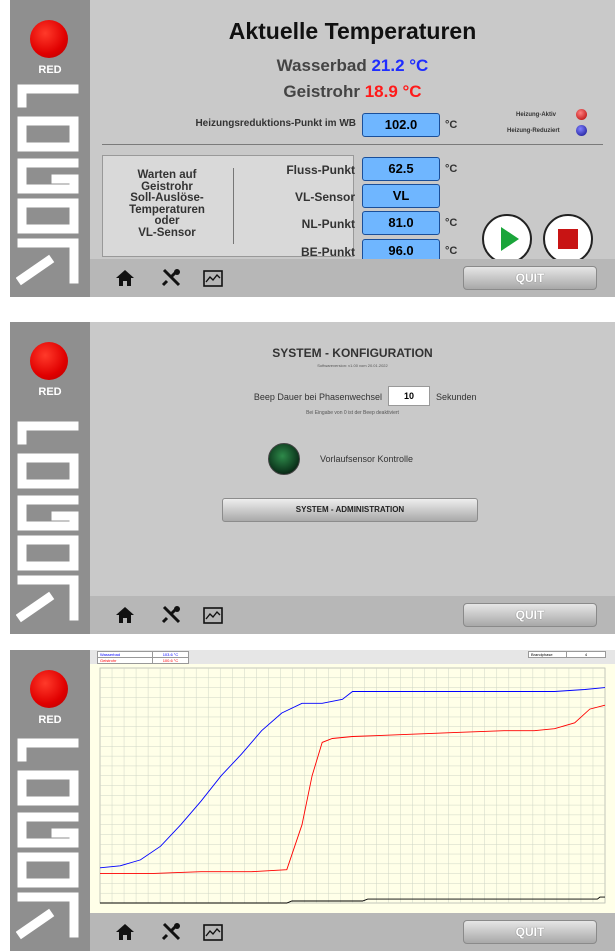 The image size is (615, 951). Describe the element at coordinates (456, 397) in the screenshot. I see `beep-unit: Sekunden` at that location.